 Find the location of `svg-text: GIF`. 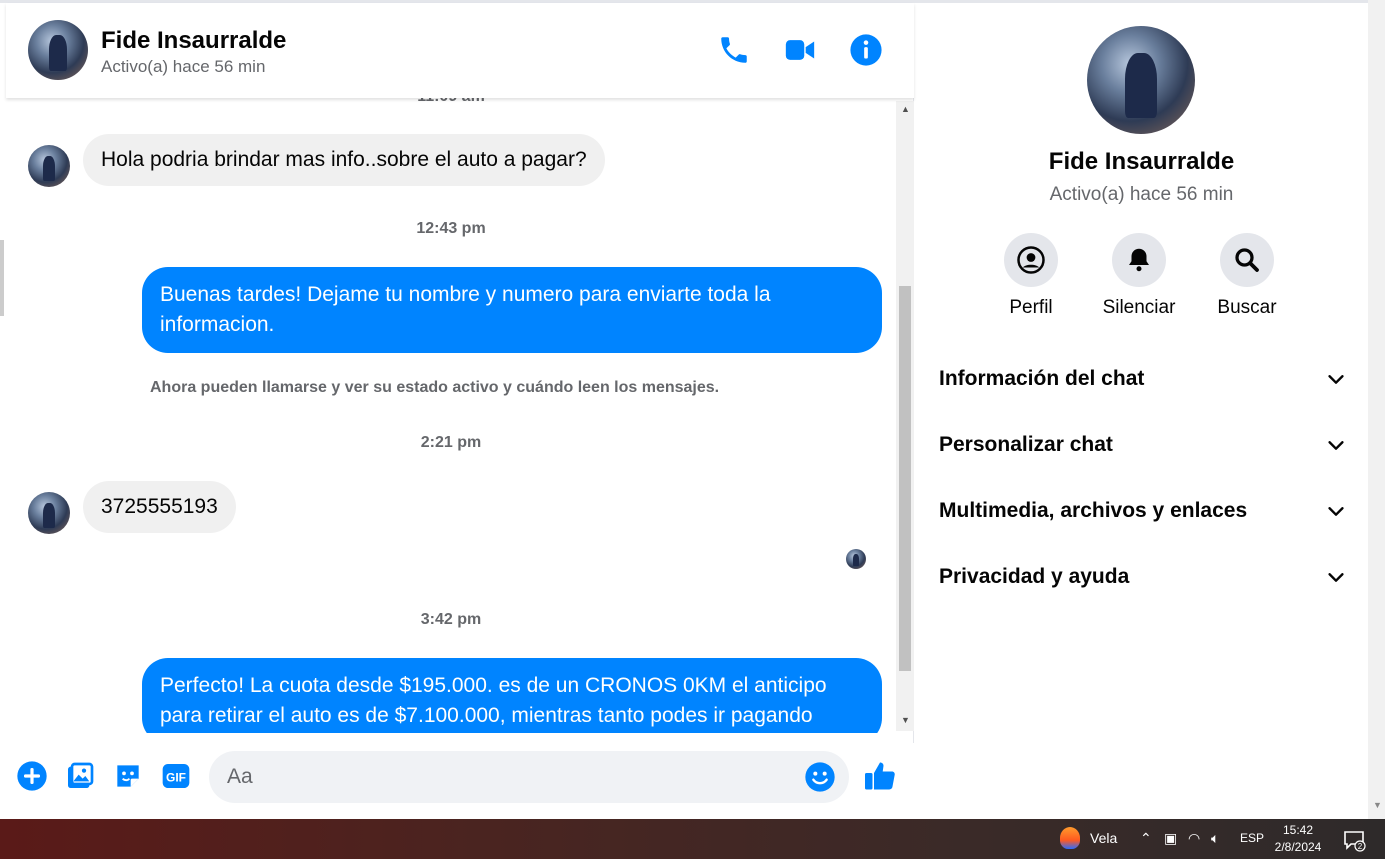

svg-text: GIF is located at coordinates (176, 777).